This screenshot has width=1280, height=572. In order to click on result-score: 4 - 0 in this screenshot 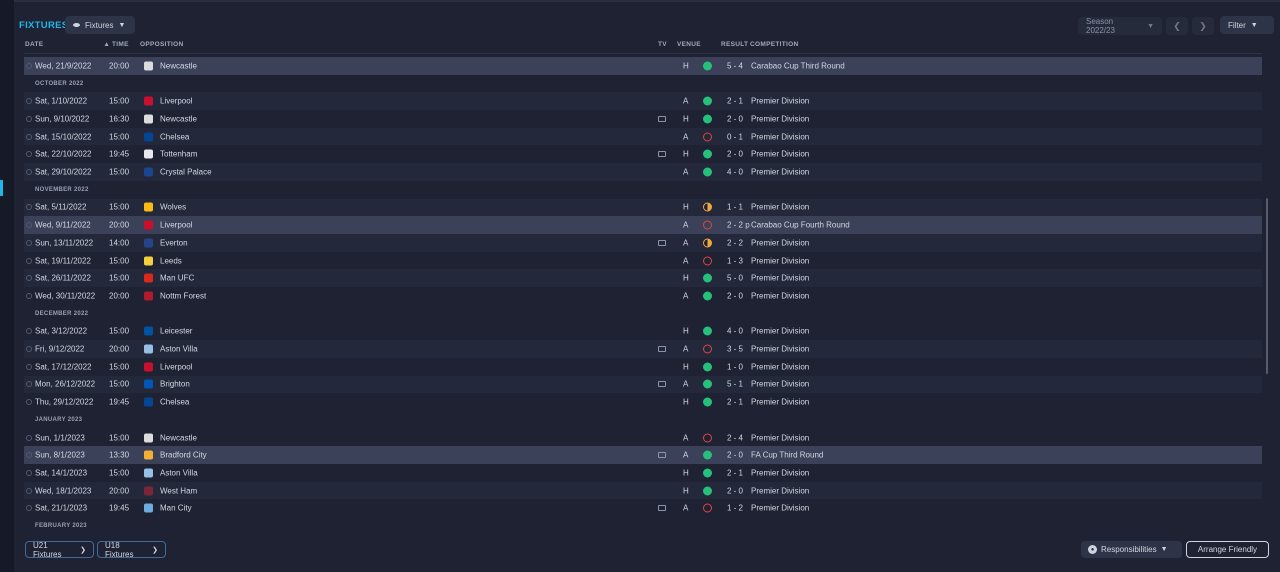, I will do `click(735, 331)`.